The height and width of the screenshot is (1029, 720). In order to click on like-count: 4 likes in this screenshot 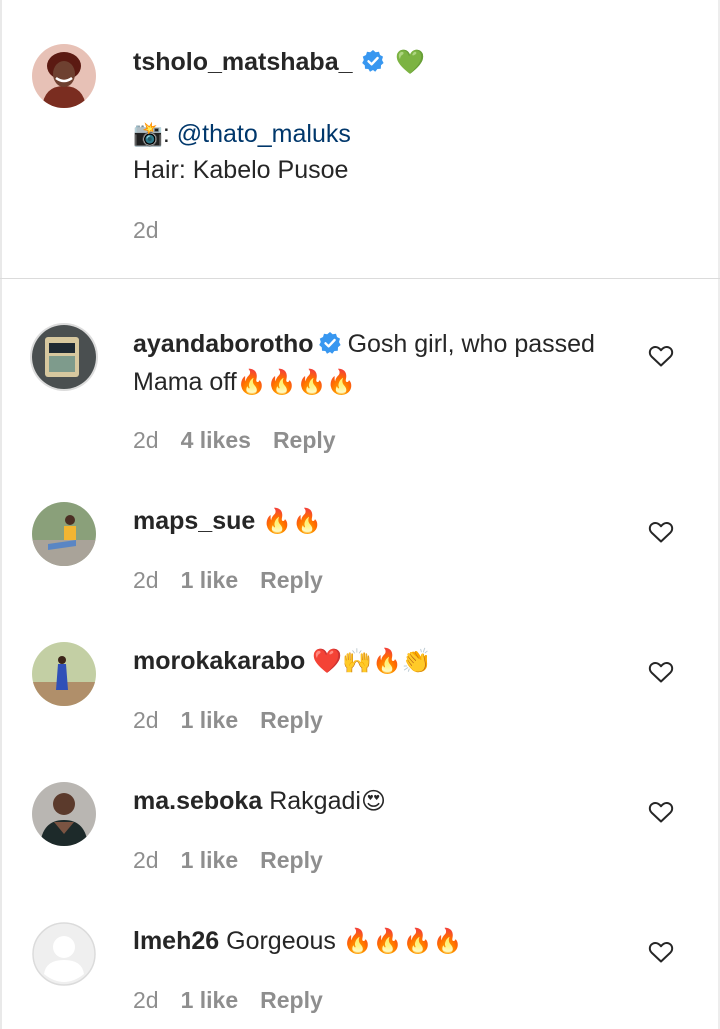, I will do `click(216, 440)`.